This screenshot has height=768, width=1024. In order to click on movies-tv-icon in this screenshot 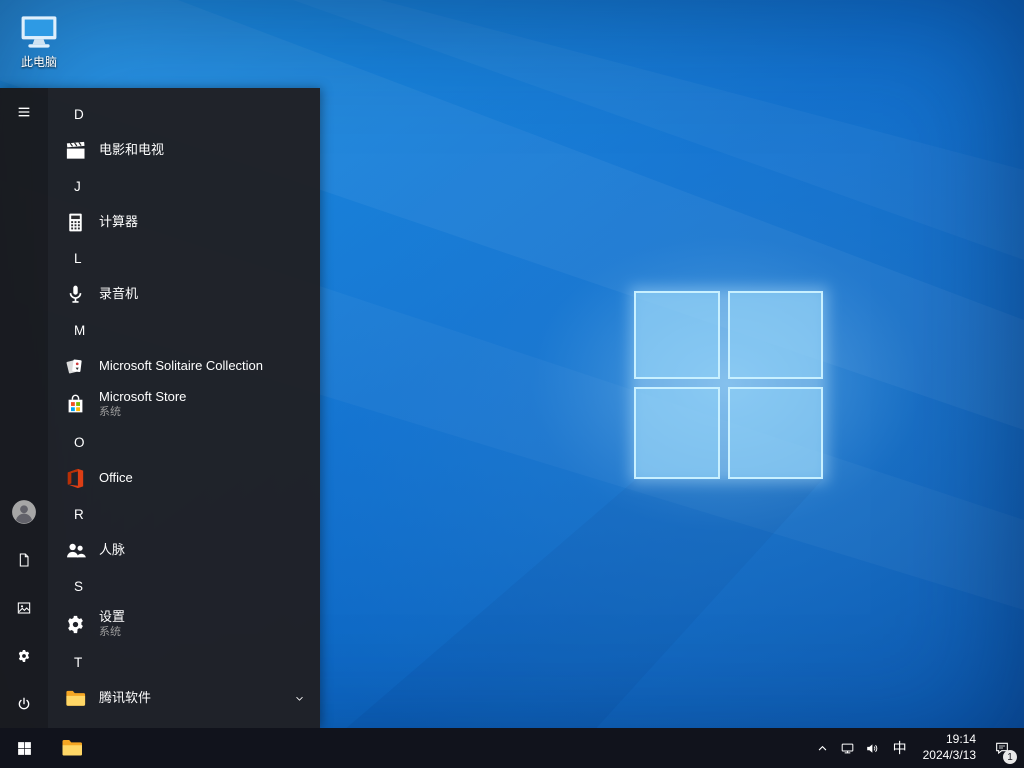, I will do `click(75, 150)`.